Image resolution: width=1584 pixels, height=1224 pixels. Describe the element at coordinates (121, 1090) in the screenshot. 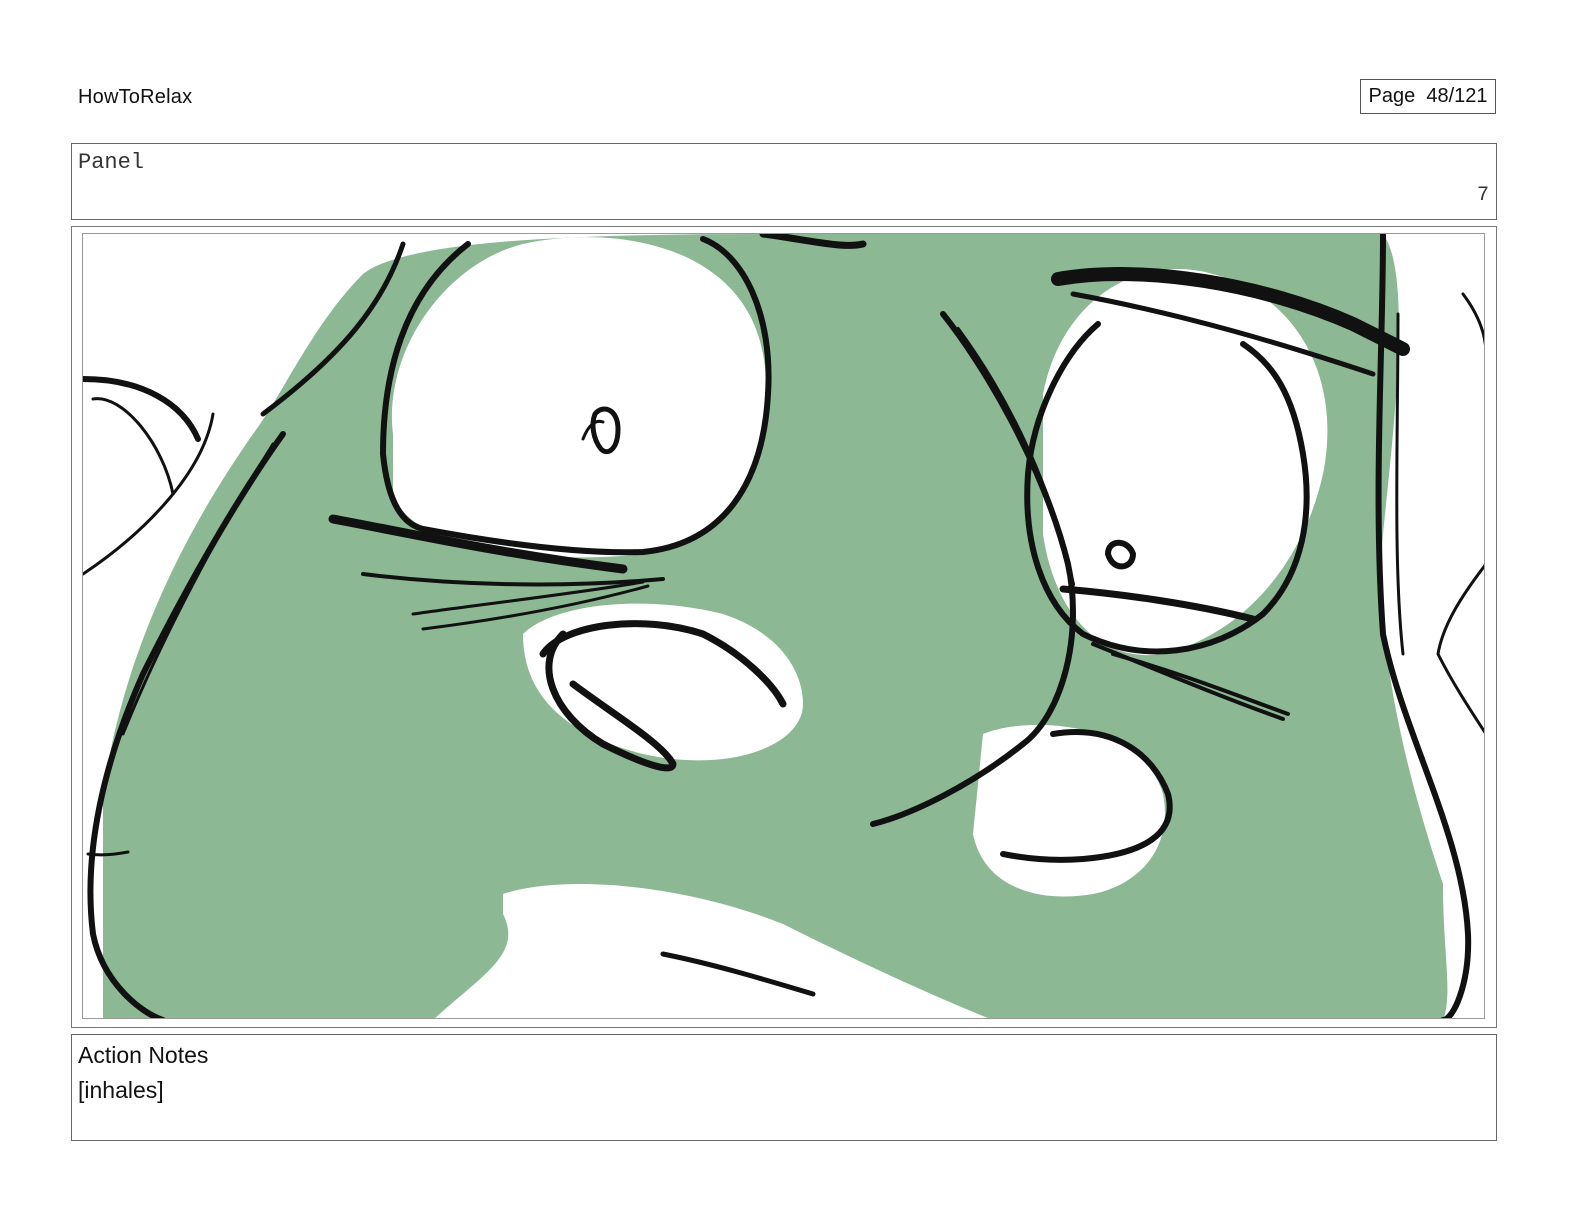

I see `action-notes-text: [inhales]` at that location.